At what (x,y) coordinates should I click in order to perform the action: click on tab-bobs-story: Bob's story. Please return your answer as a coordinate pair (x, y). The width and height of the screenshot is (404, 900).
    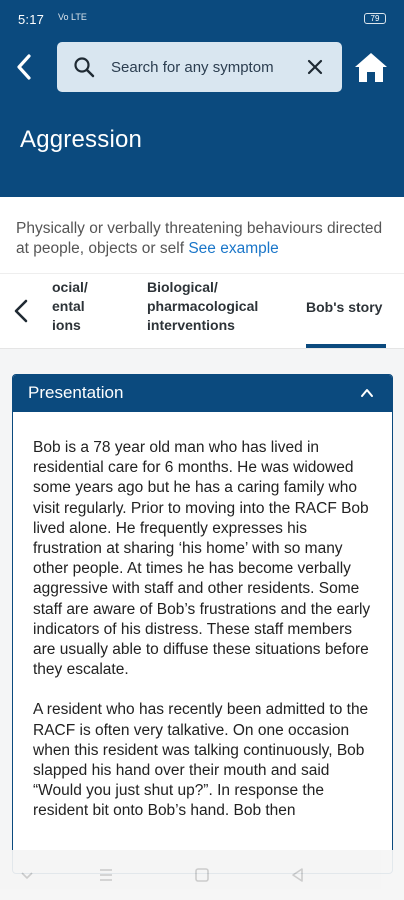
    Looking at the image, I should click on (354, 307).